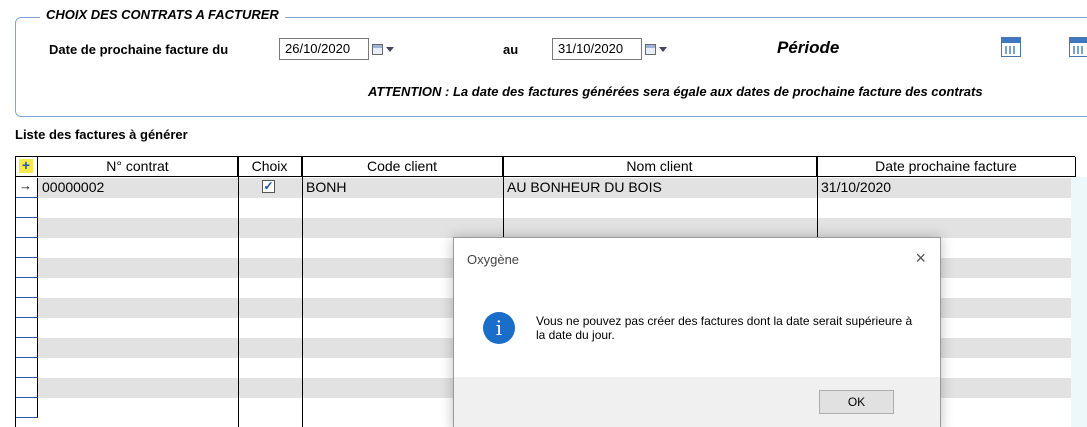 The width and height of the screenshot is (1087, 427). What do you see at coordinates (808, 47) in the screenshot?
I see `periode-label: Période` at bounding box center [808, 47].